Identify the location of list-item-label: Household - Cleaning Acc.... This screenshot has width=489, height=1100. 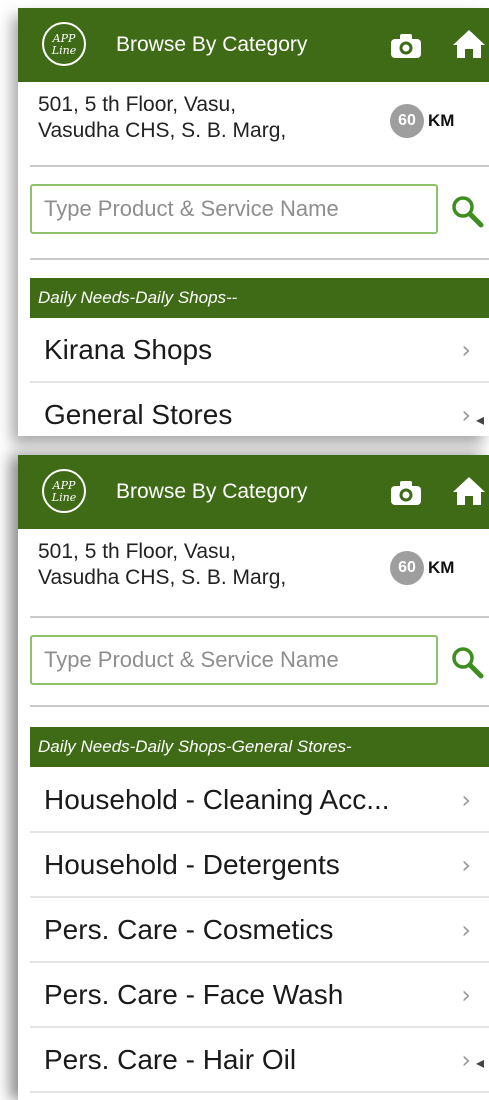
(217, 799).